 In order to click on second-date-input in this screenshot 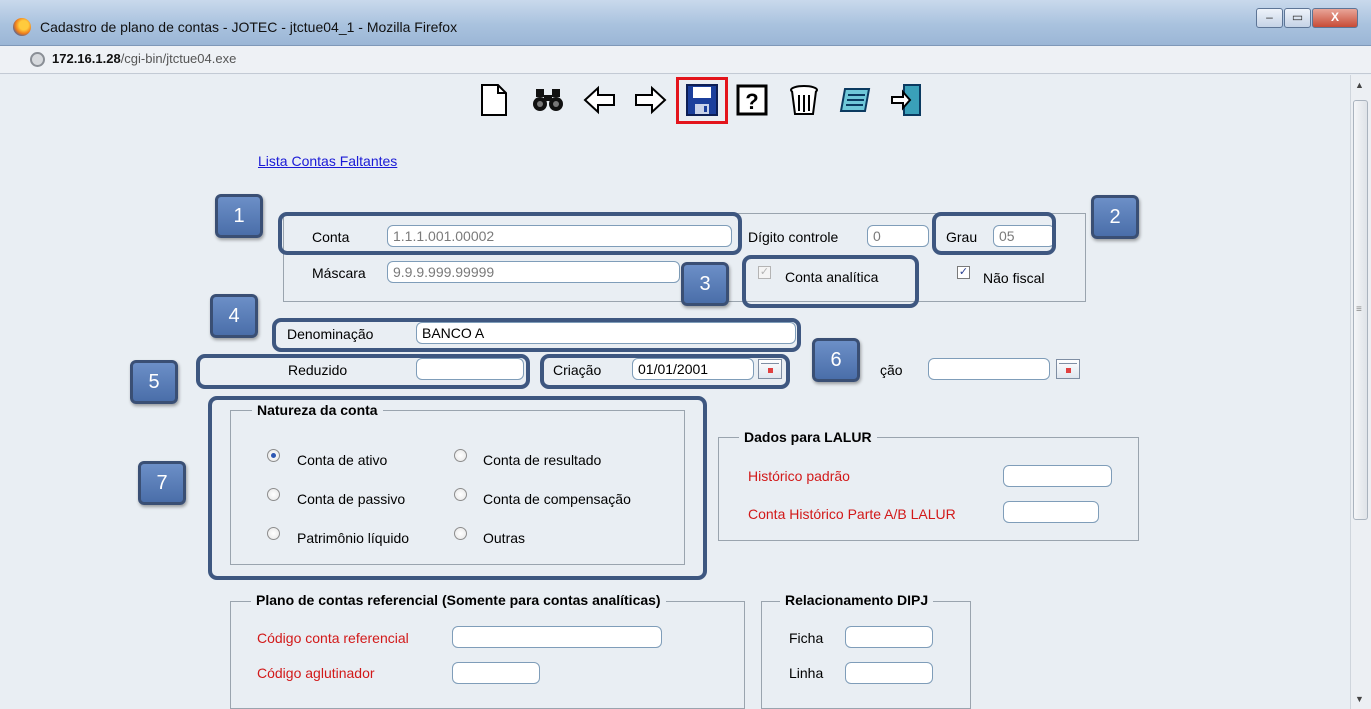, I will do `click(989, 369)`.